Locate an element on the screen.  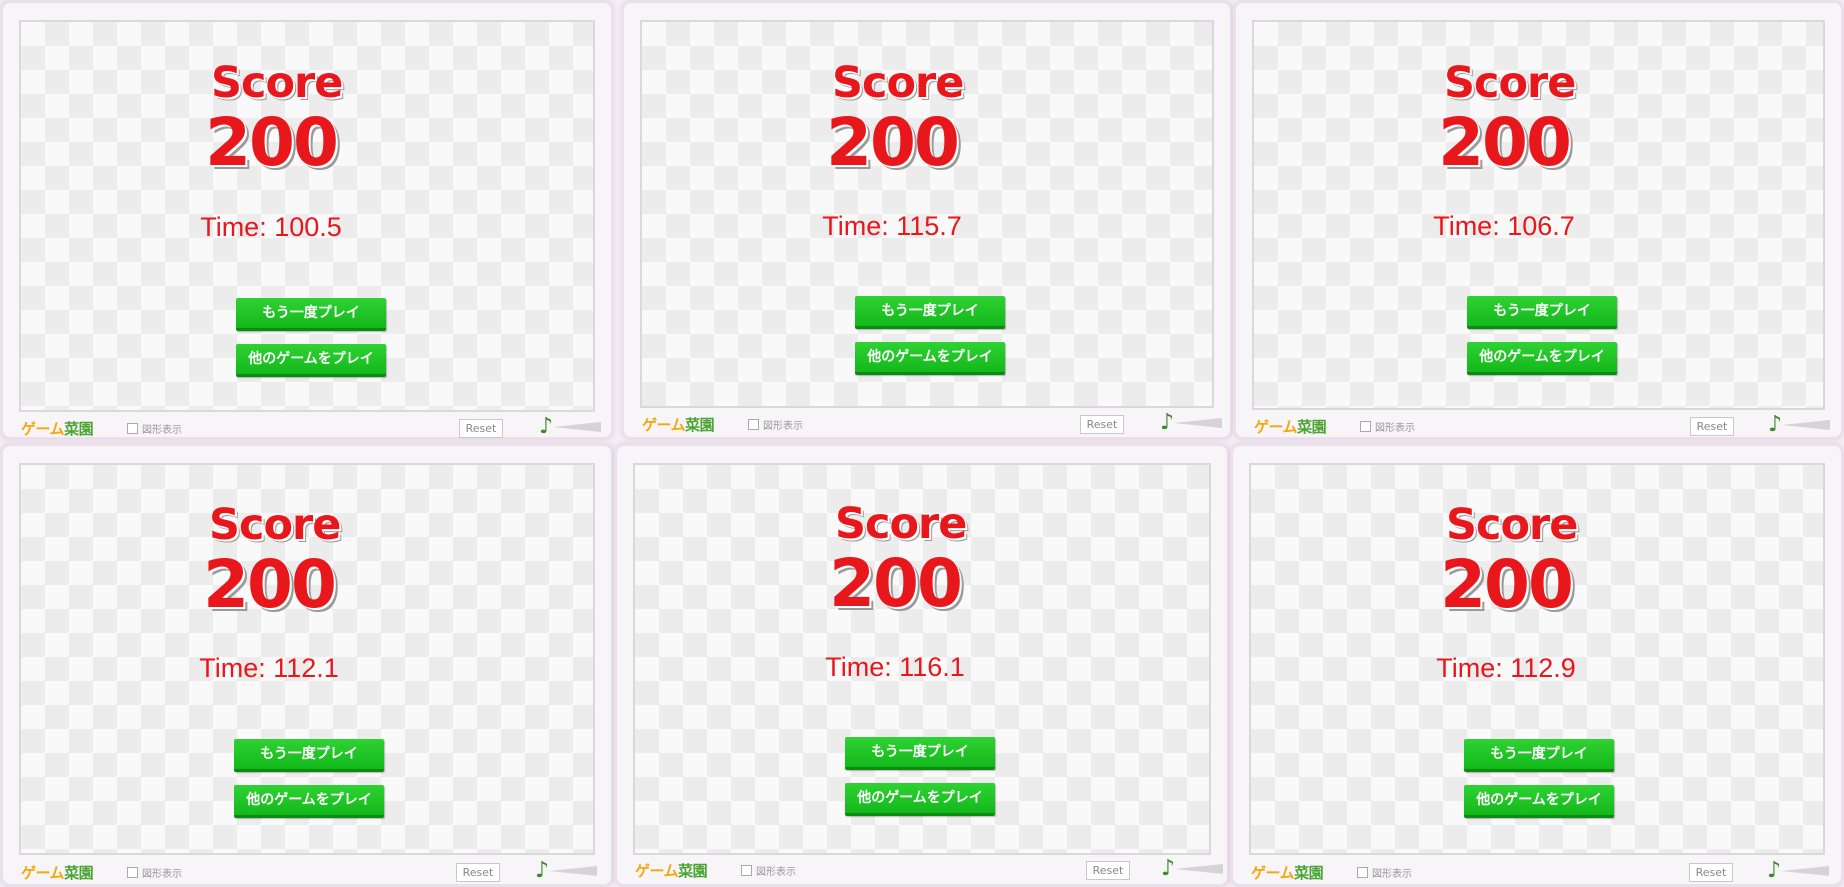
time-display: Time: 116.1 is located at coordinates (895, 667).